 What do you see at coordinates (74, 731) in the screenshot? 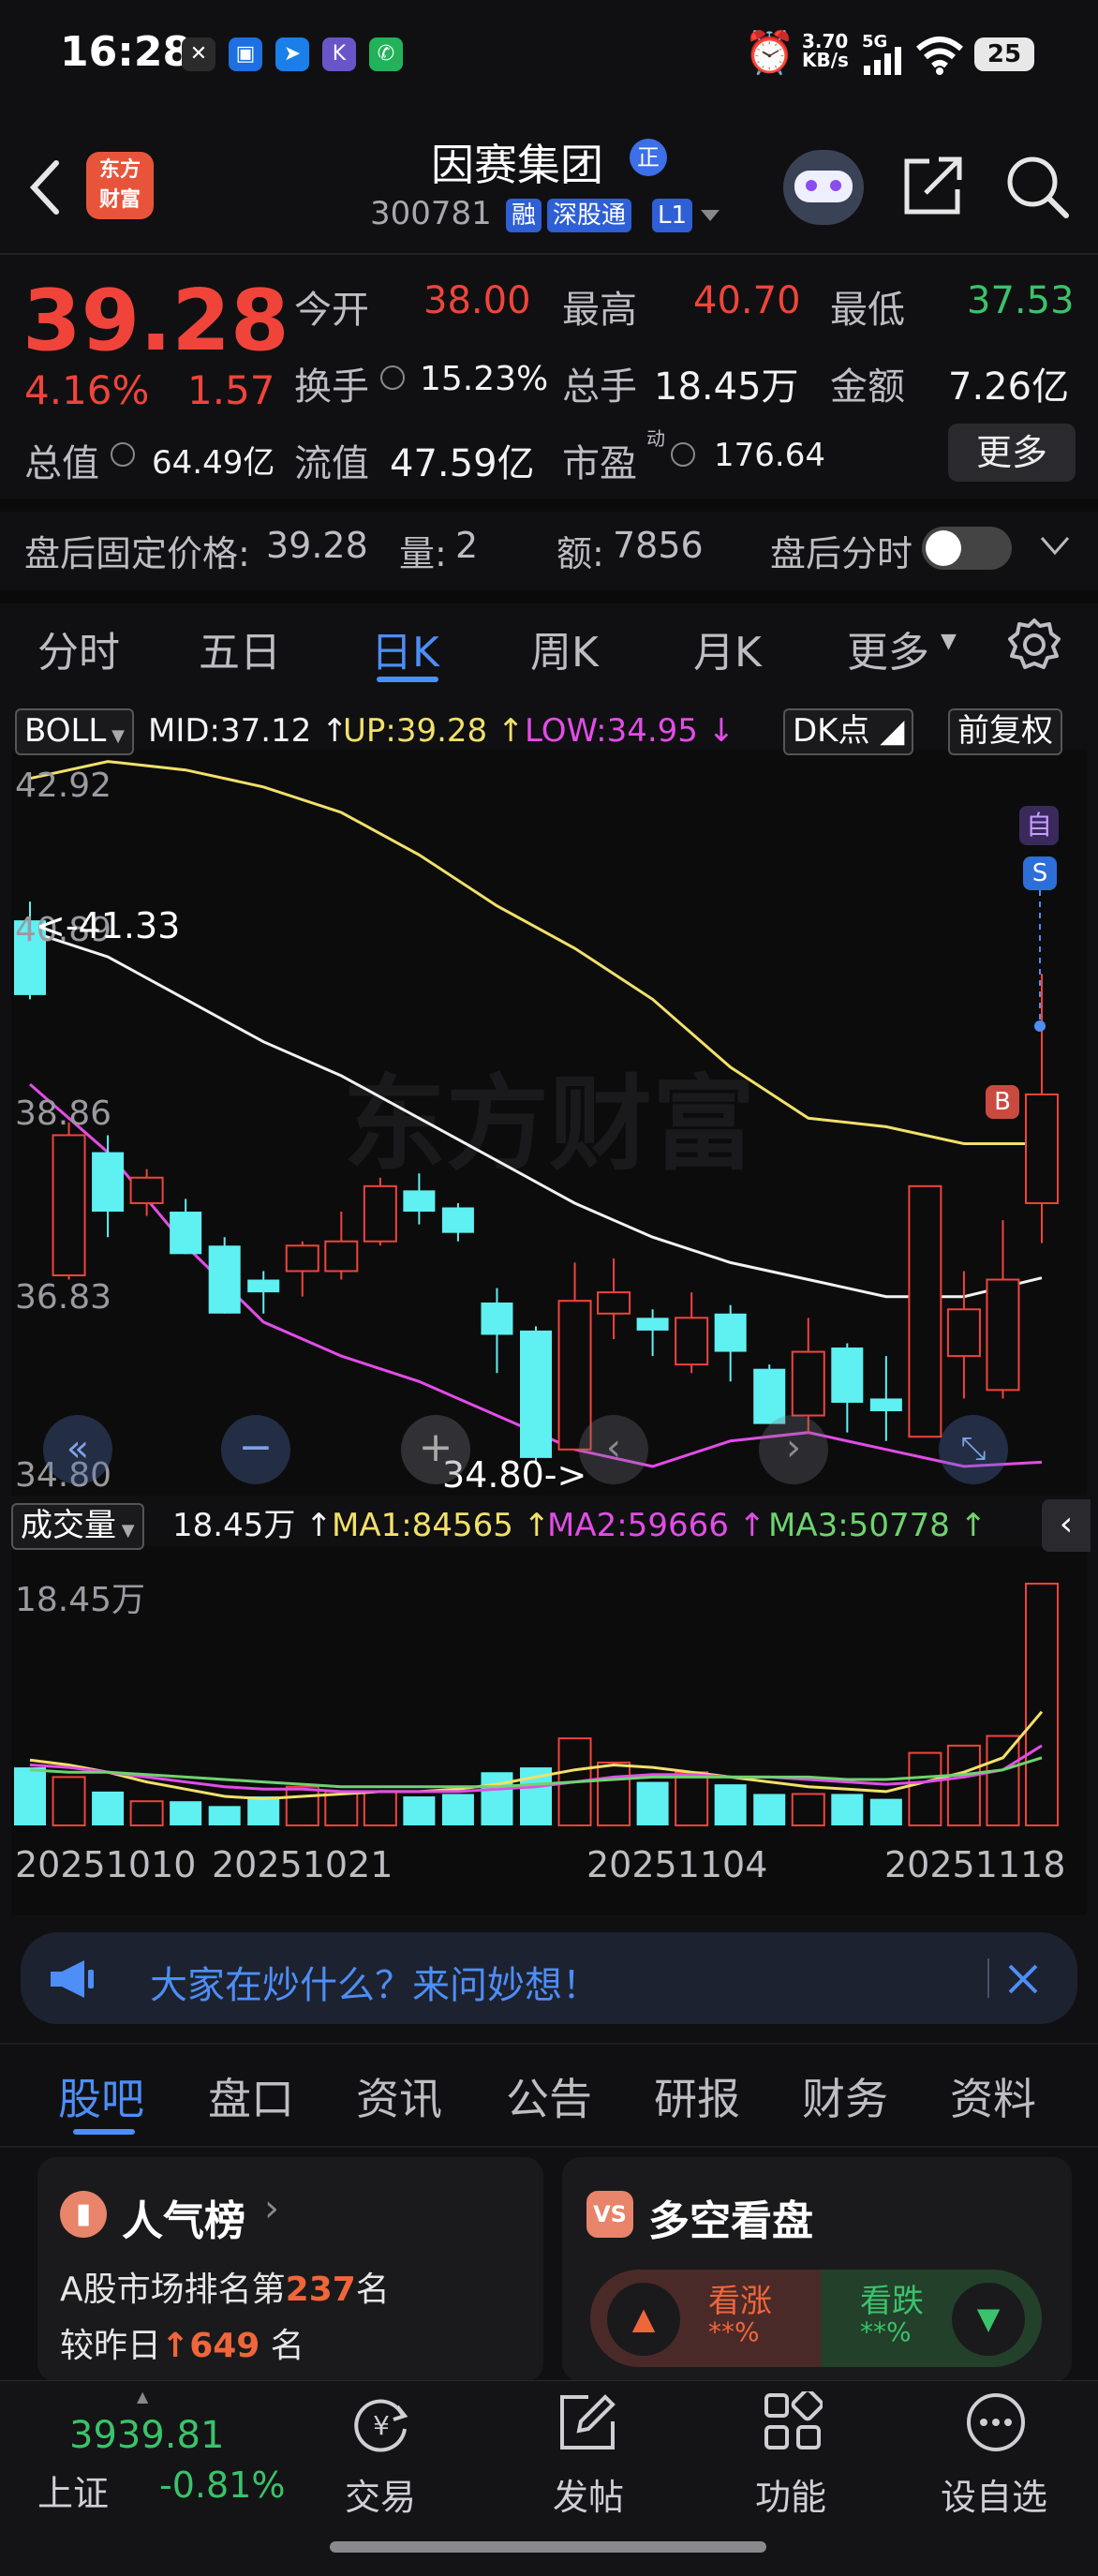
I see `indicator-select: BOLL ▼` at bounding box center [74, 731].